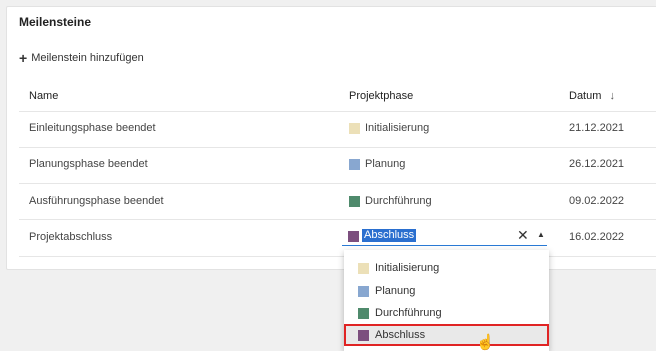 Image resolution: width=656 pixels, height=351 pixels. Describe the element at coordinates (523, 235) in the screenshot. I see `clear-icon: ✕` at that location.